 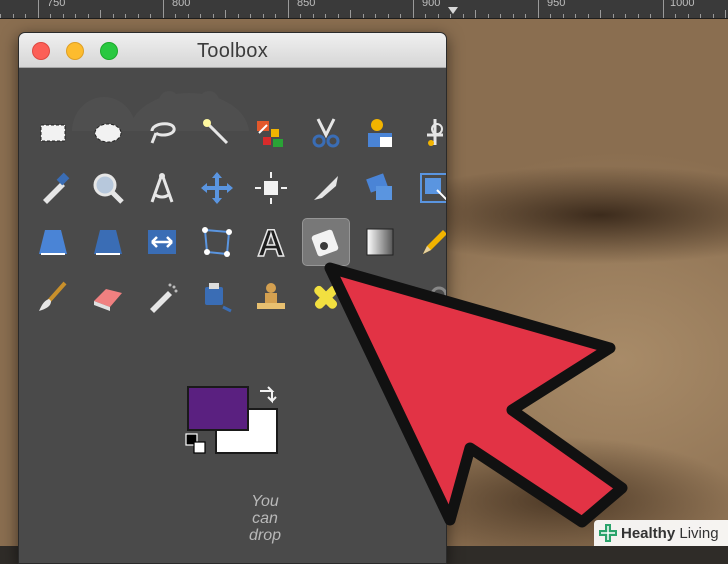 I want to click on perspective-tool, so click(x=108, y=242).